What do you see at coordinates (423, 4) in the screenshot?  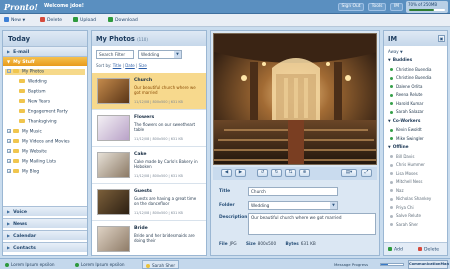 I see `quota-text: 70% of 250MB` at bounding box center [423, 4].